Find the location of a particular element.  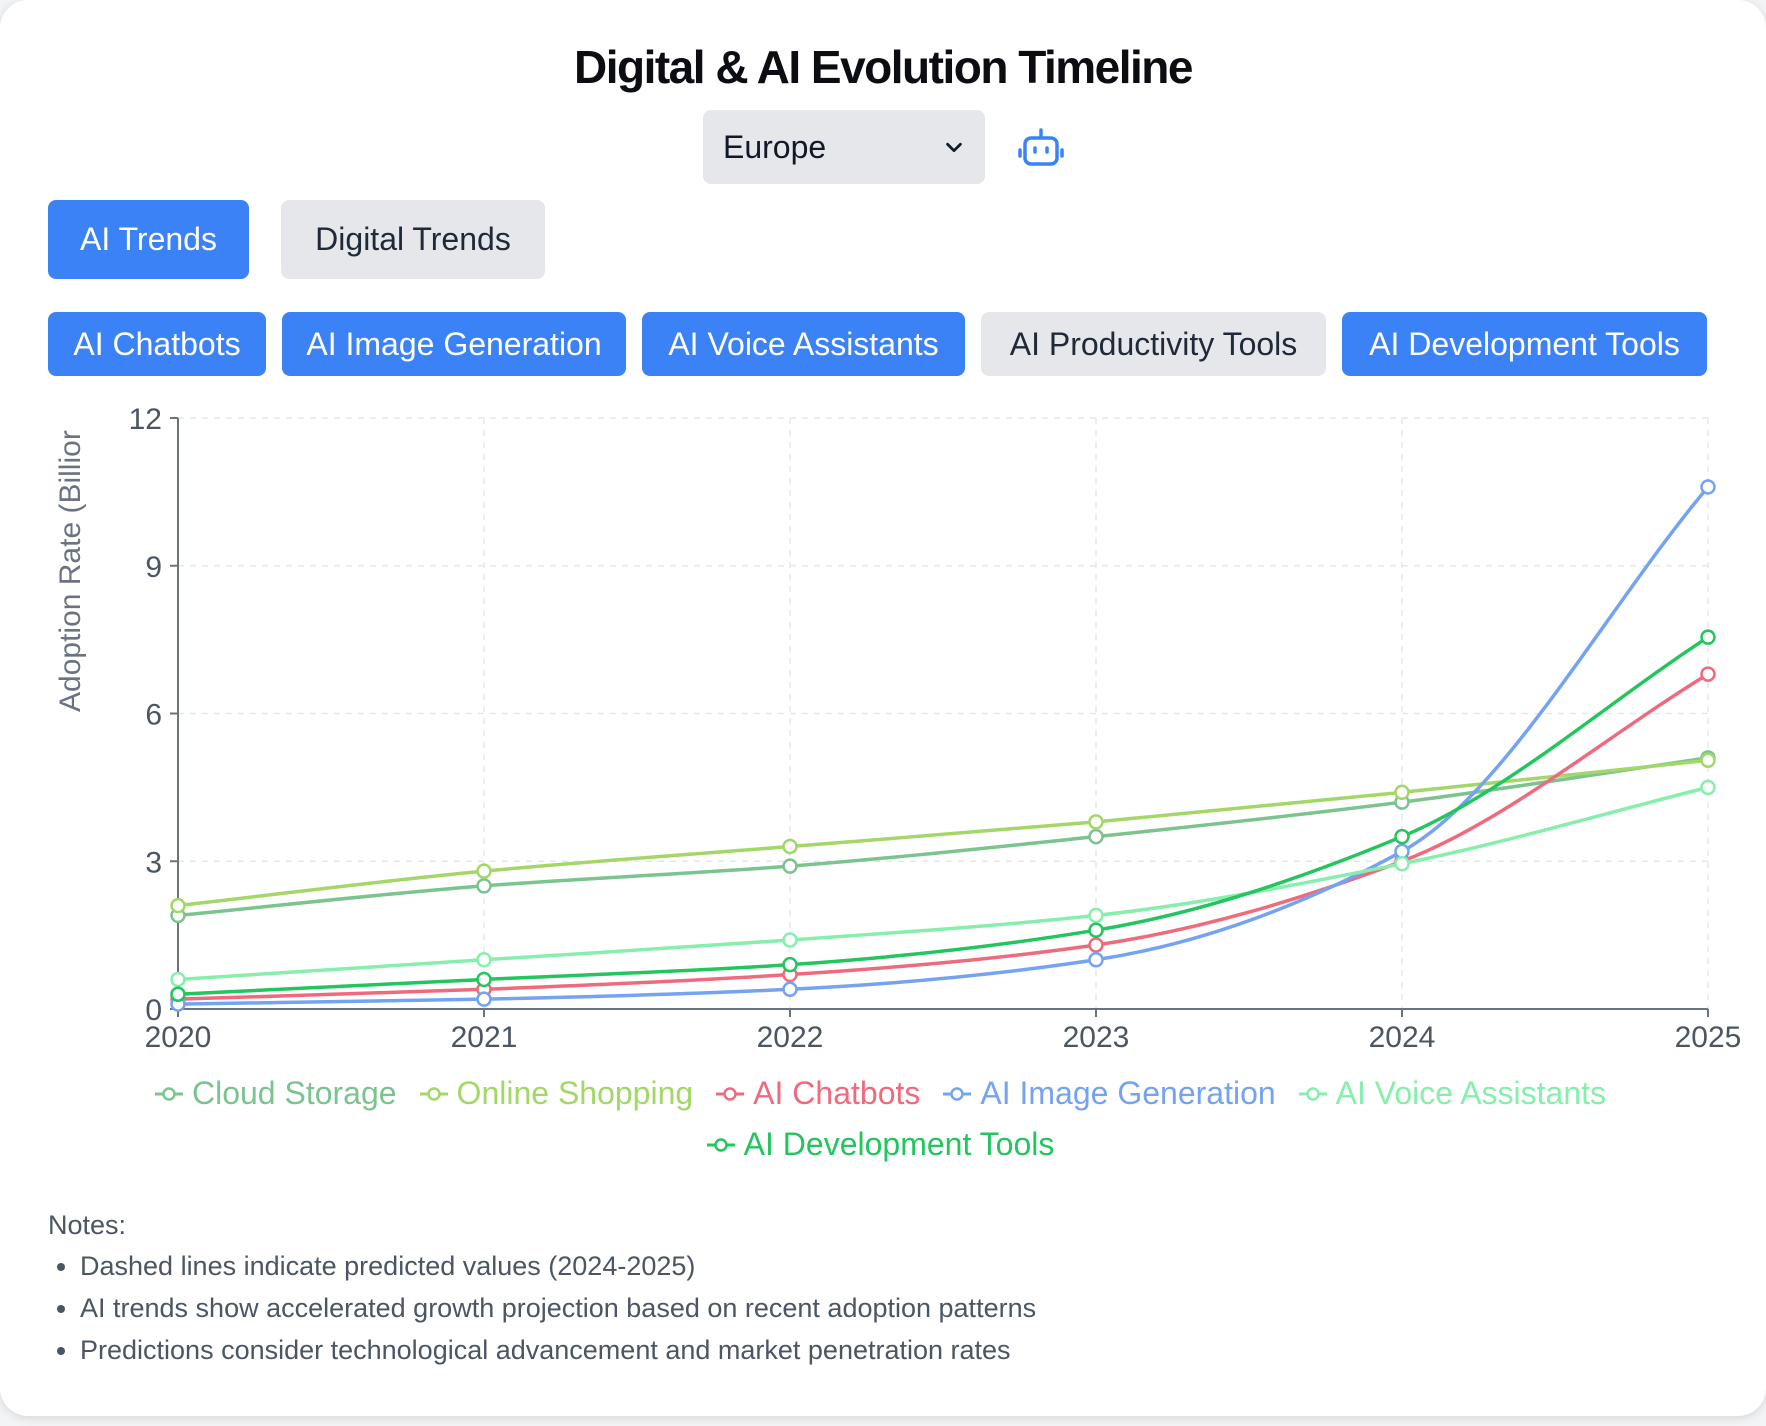

legend-item: Cloud Storage is located at coordinates (275, 1093).